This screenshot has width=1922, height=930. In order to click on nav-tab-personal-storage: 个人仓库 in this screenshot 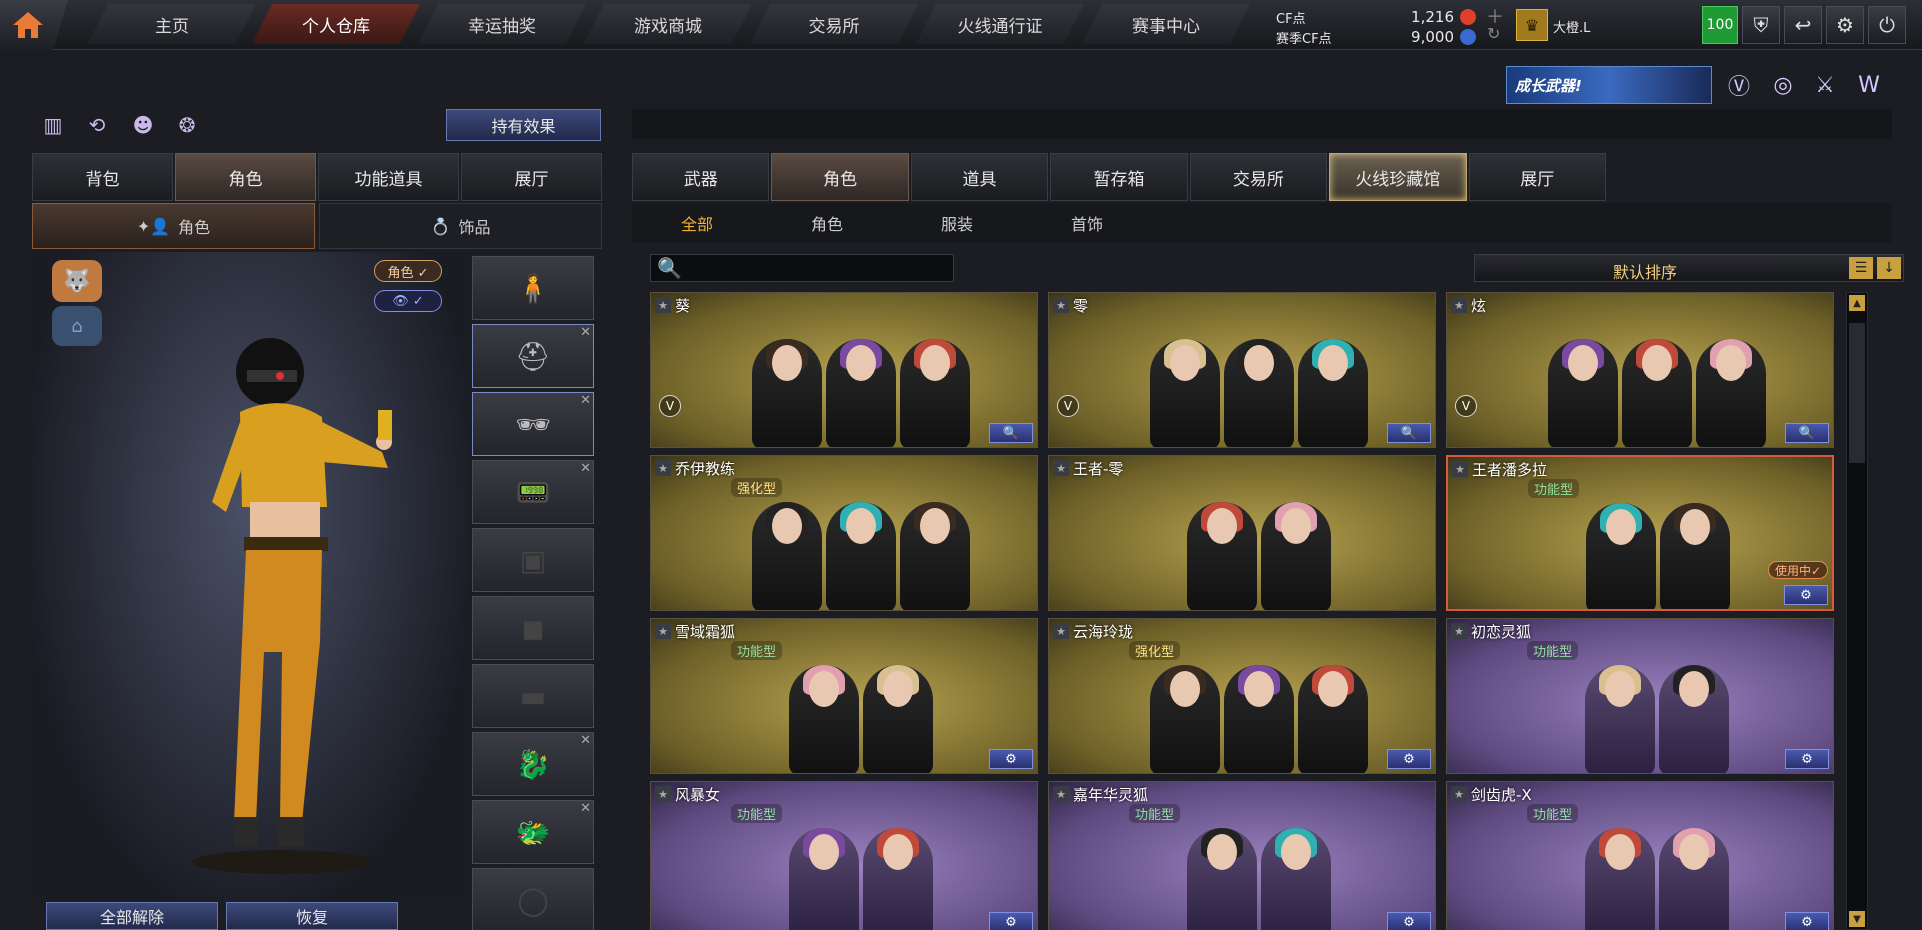, I will do `click(336, 24)`.